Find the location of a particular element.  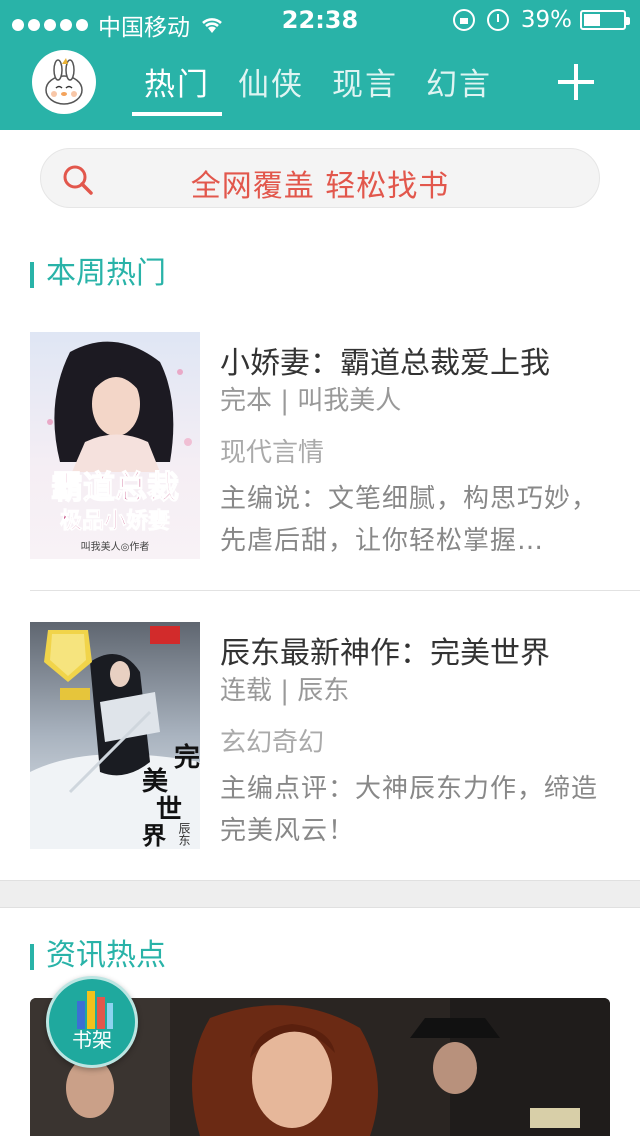

tab-hot: 热门 is located at coordinates (177, 88).